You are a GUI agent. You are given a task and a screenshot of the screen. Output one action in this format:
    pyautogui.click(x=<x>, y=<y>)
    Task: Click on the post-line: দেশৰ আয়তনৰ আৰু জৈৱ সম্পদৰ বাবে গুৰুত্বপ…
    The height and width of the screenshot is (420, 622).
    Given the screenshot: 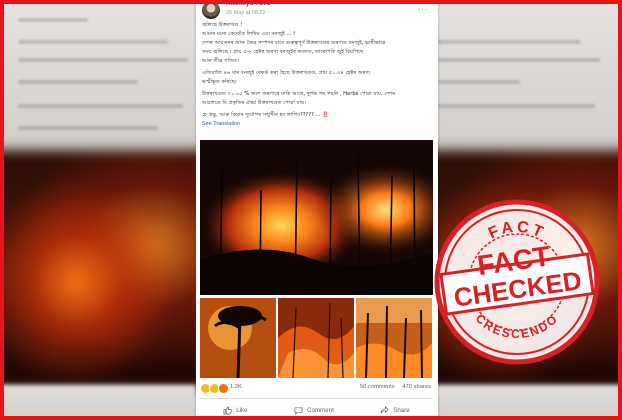 What is the action you would take?
    pyautogui.click(x=294, y=43)
    